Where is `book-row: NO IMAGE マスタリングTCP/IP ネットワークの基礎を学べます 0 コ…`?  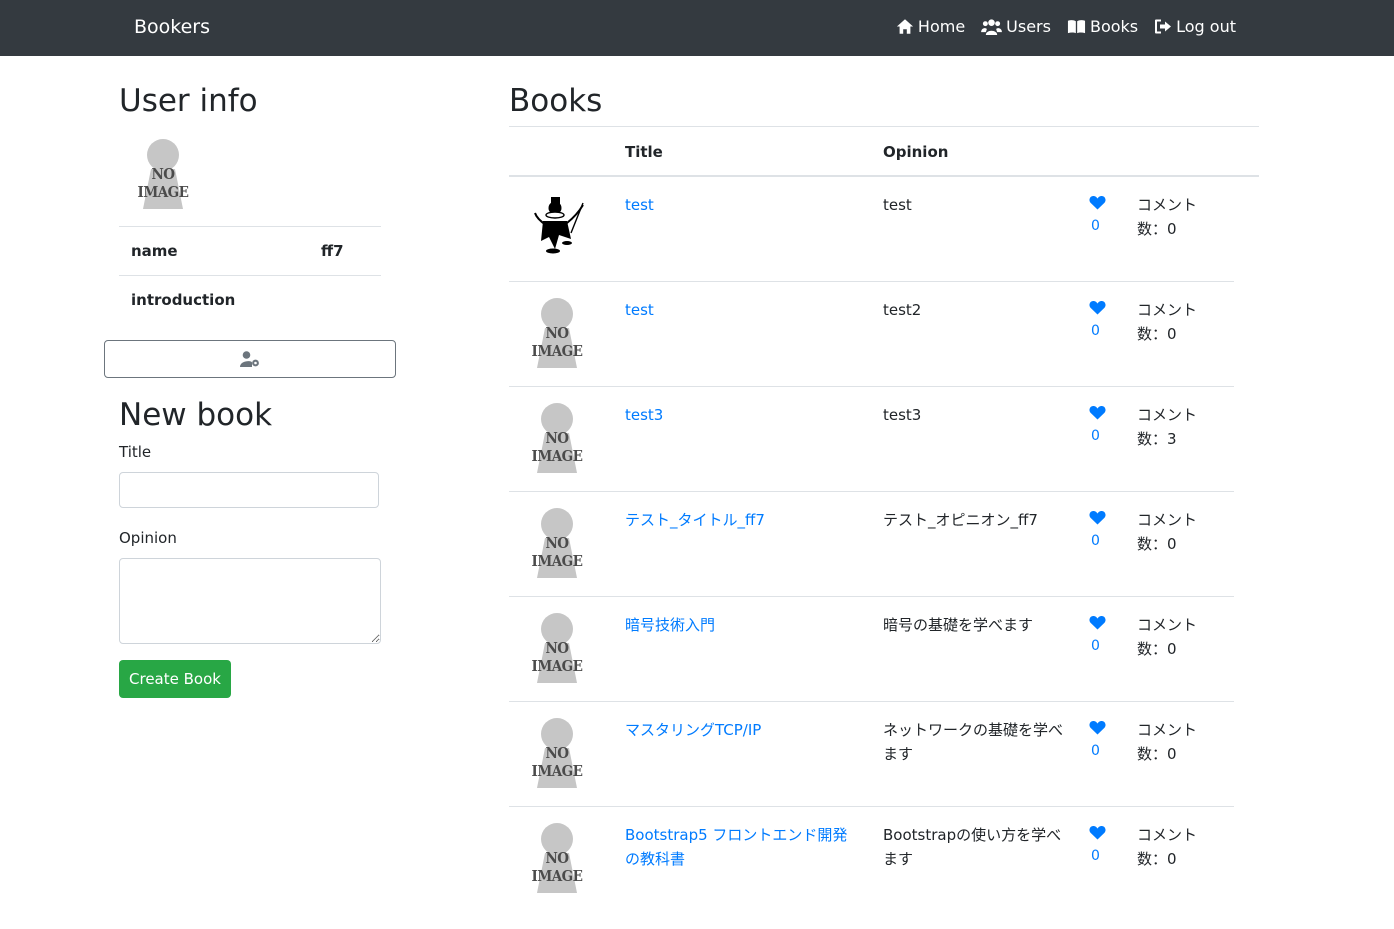 book-row: NO IMAGE マスタリングTCP/IP ネットワークの基礎を学べます 0 コ… is located at coordinates (871, 754).